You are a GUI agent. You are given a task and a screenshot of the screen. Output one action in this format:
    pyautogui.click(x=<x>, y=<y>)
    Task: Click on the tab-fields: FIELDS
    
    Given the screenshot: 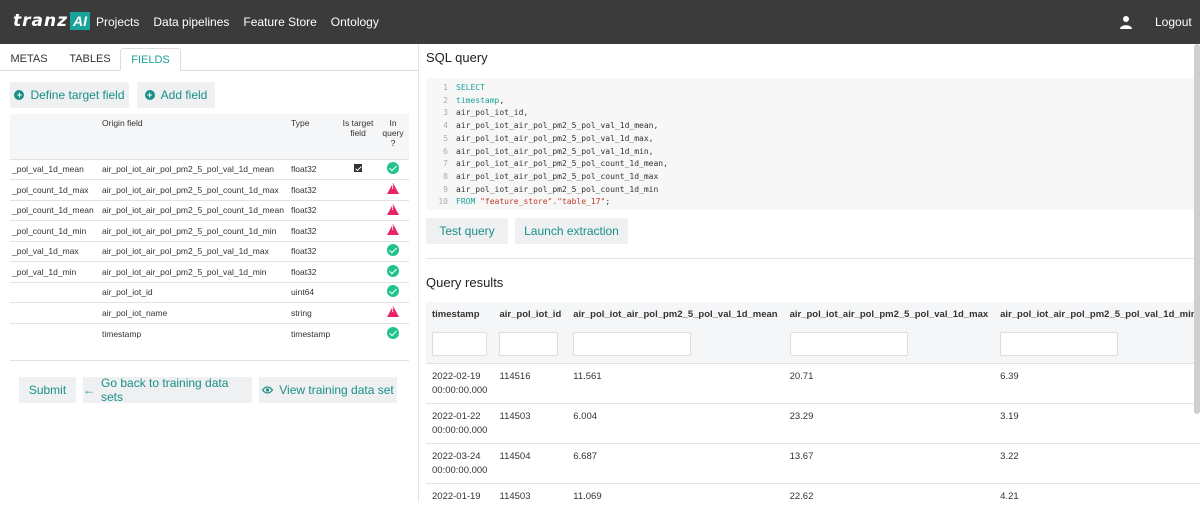 What is the action you would take?
    pyautogui.click(x=150, y=59)
    